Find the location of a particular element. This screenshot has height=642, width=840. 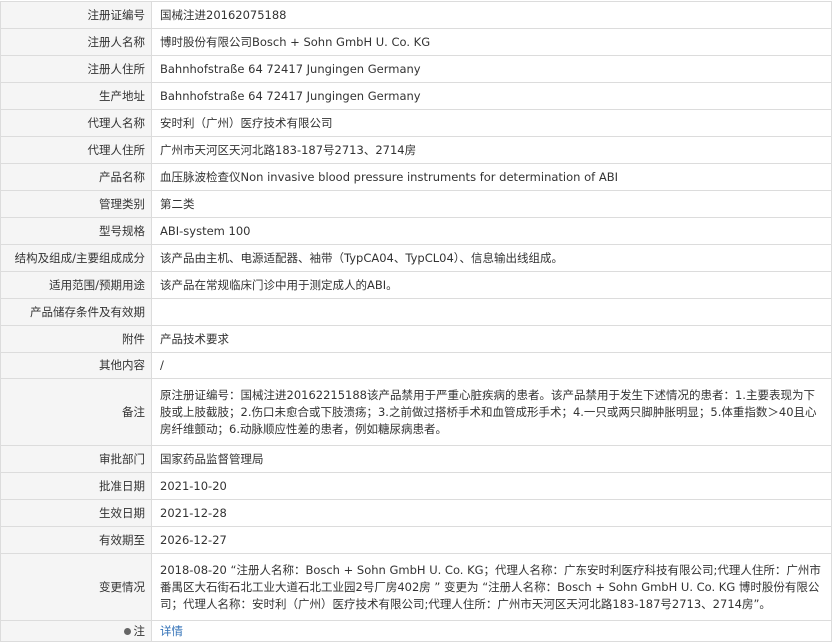

label-approval-date: 批准日期 is located at coordinates (76, 486).